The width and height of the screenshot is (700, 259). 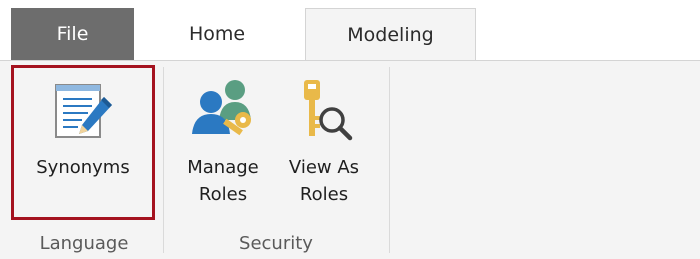 What do you see at coordinates (217, 34) in the screenshot?
I see `tab-home: Home` at bounding box center [217, 34].